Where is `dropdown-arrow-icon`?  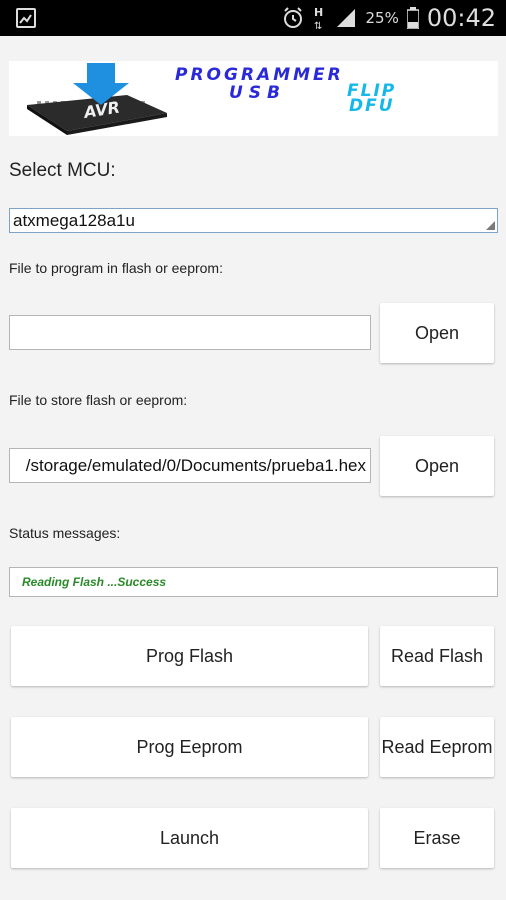 dropdown-arrow-icon is located at coordinates (490, 225).